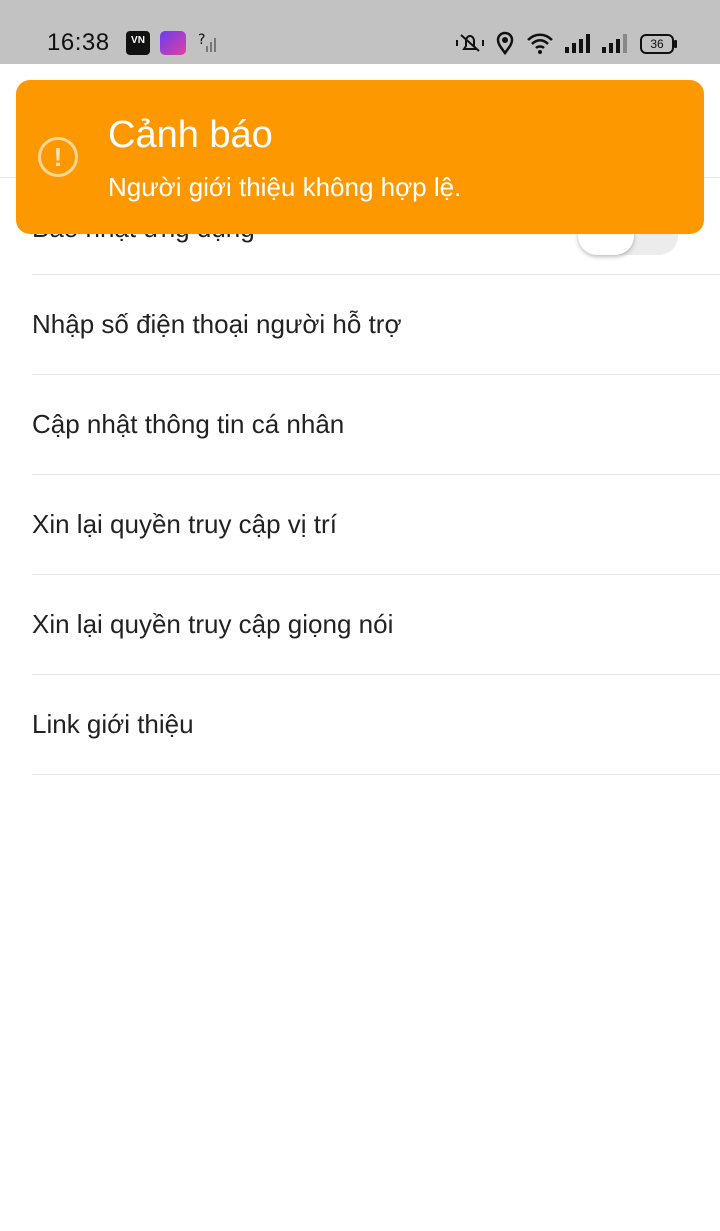 The width and height of the screenshot is (720, 1231). I want to click on settings-item-support-phone: Nhập số điện thoại người hỗ trợ, so click(376, 325).